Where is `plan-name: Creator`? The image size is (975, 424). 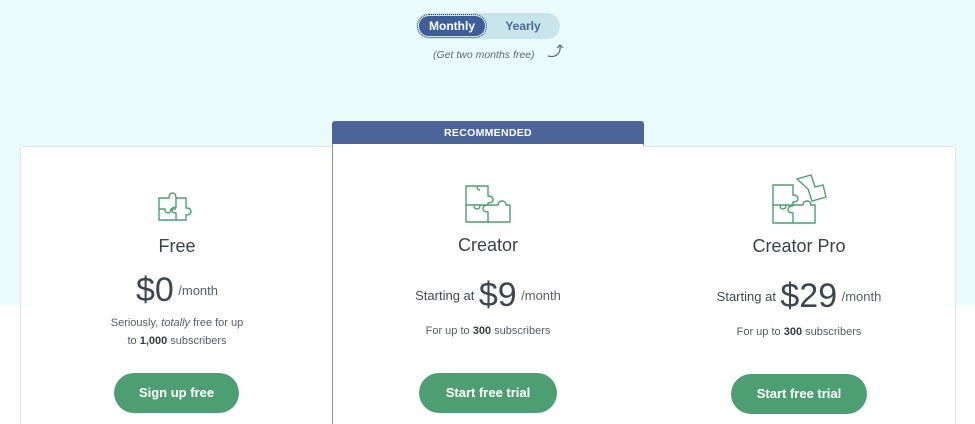
plan-name: Creator is located at coordinates (488, 245).